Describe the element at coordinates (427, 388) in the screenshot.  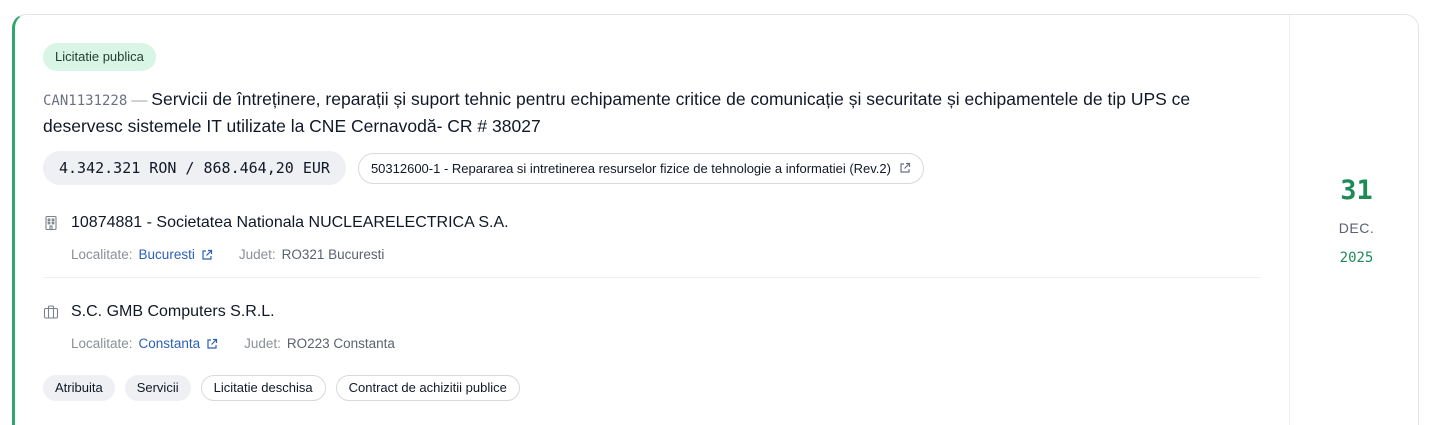
I see `tag-contract-type: Contract de achizitii publice` at that location.